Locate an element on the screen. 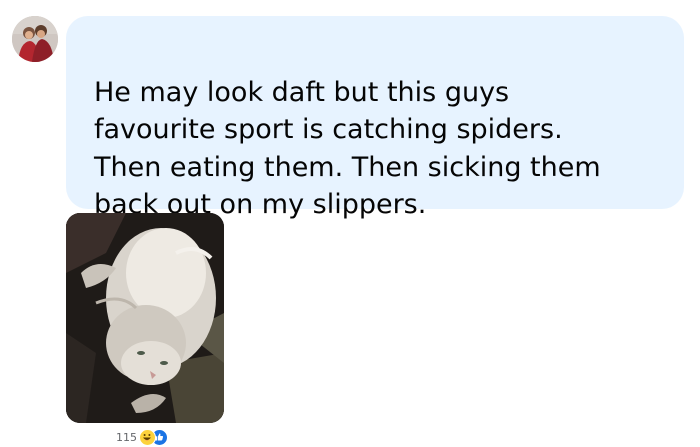  cat-image is located at coordinates (145, 318).